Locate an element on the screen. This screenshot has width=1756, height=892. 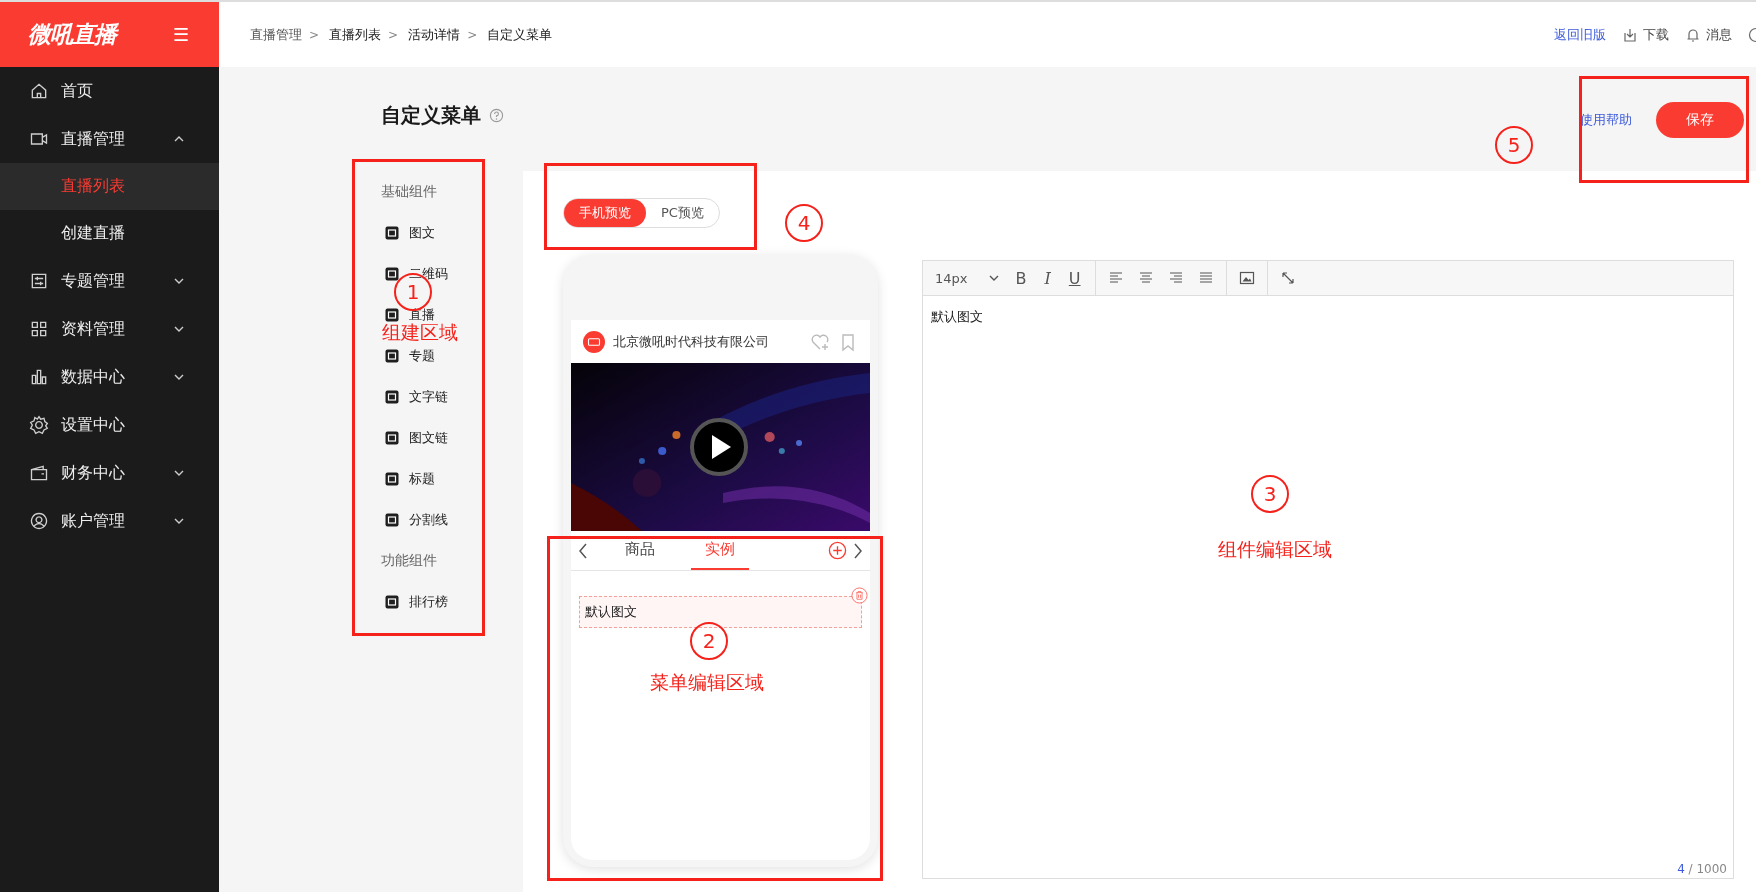
sidebar-item: 首页 is located at coordinates (109, 91).